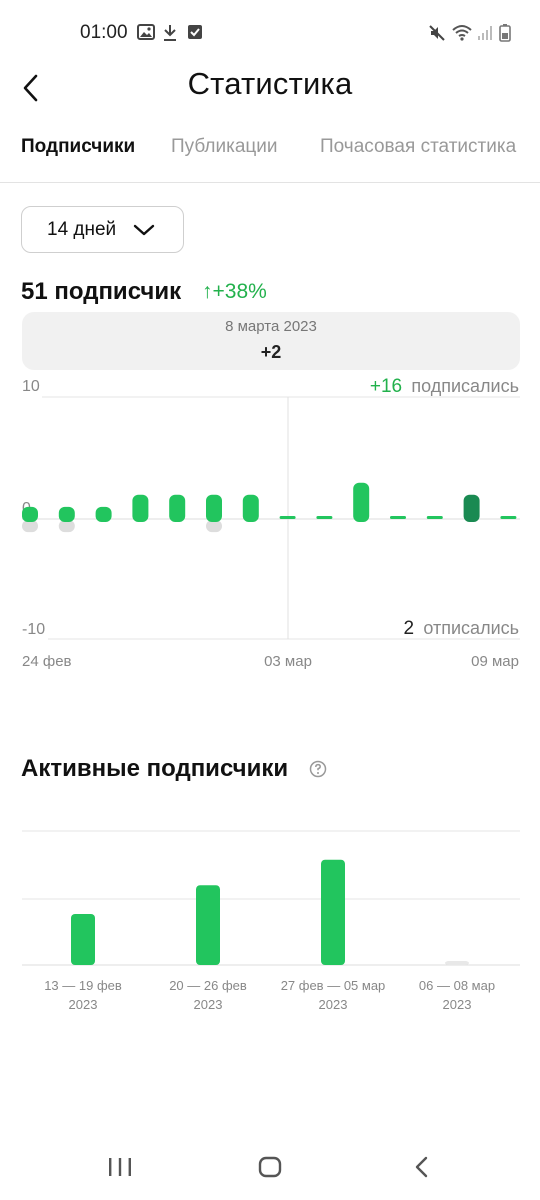 The image size is (540, 1200). I want to click on subscribed-total-value: +16, so click(386, 386).